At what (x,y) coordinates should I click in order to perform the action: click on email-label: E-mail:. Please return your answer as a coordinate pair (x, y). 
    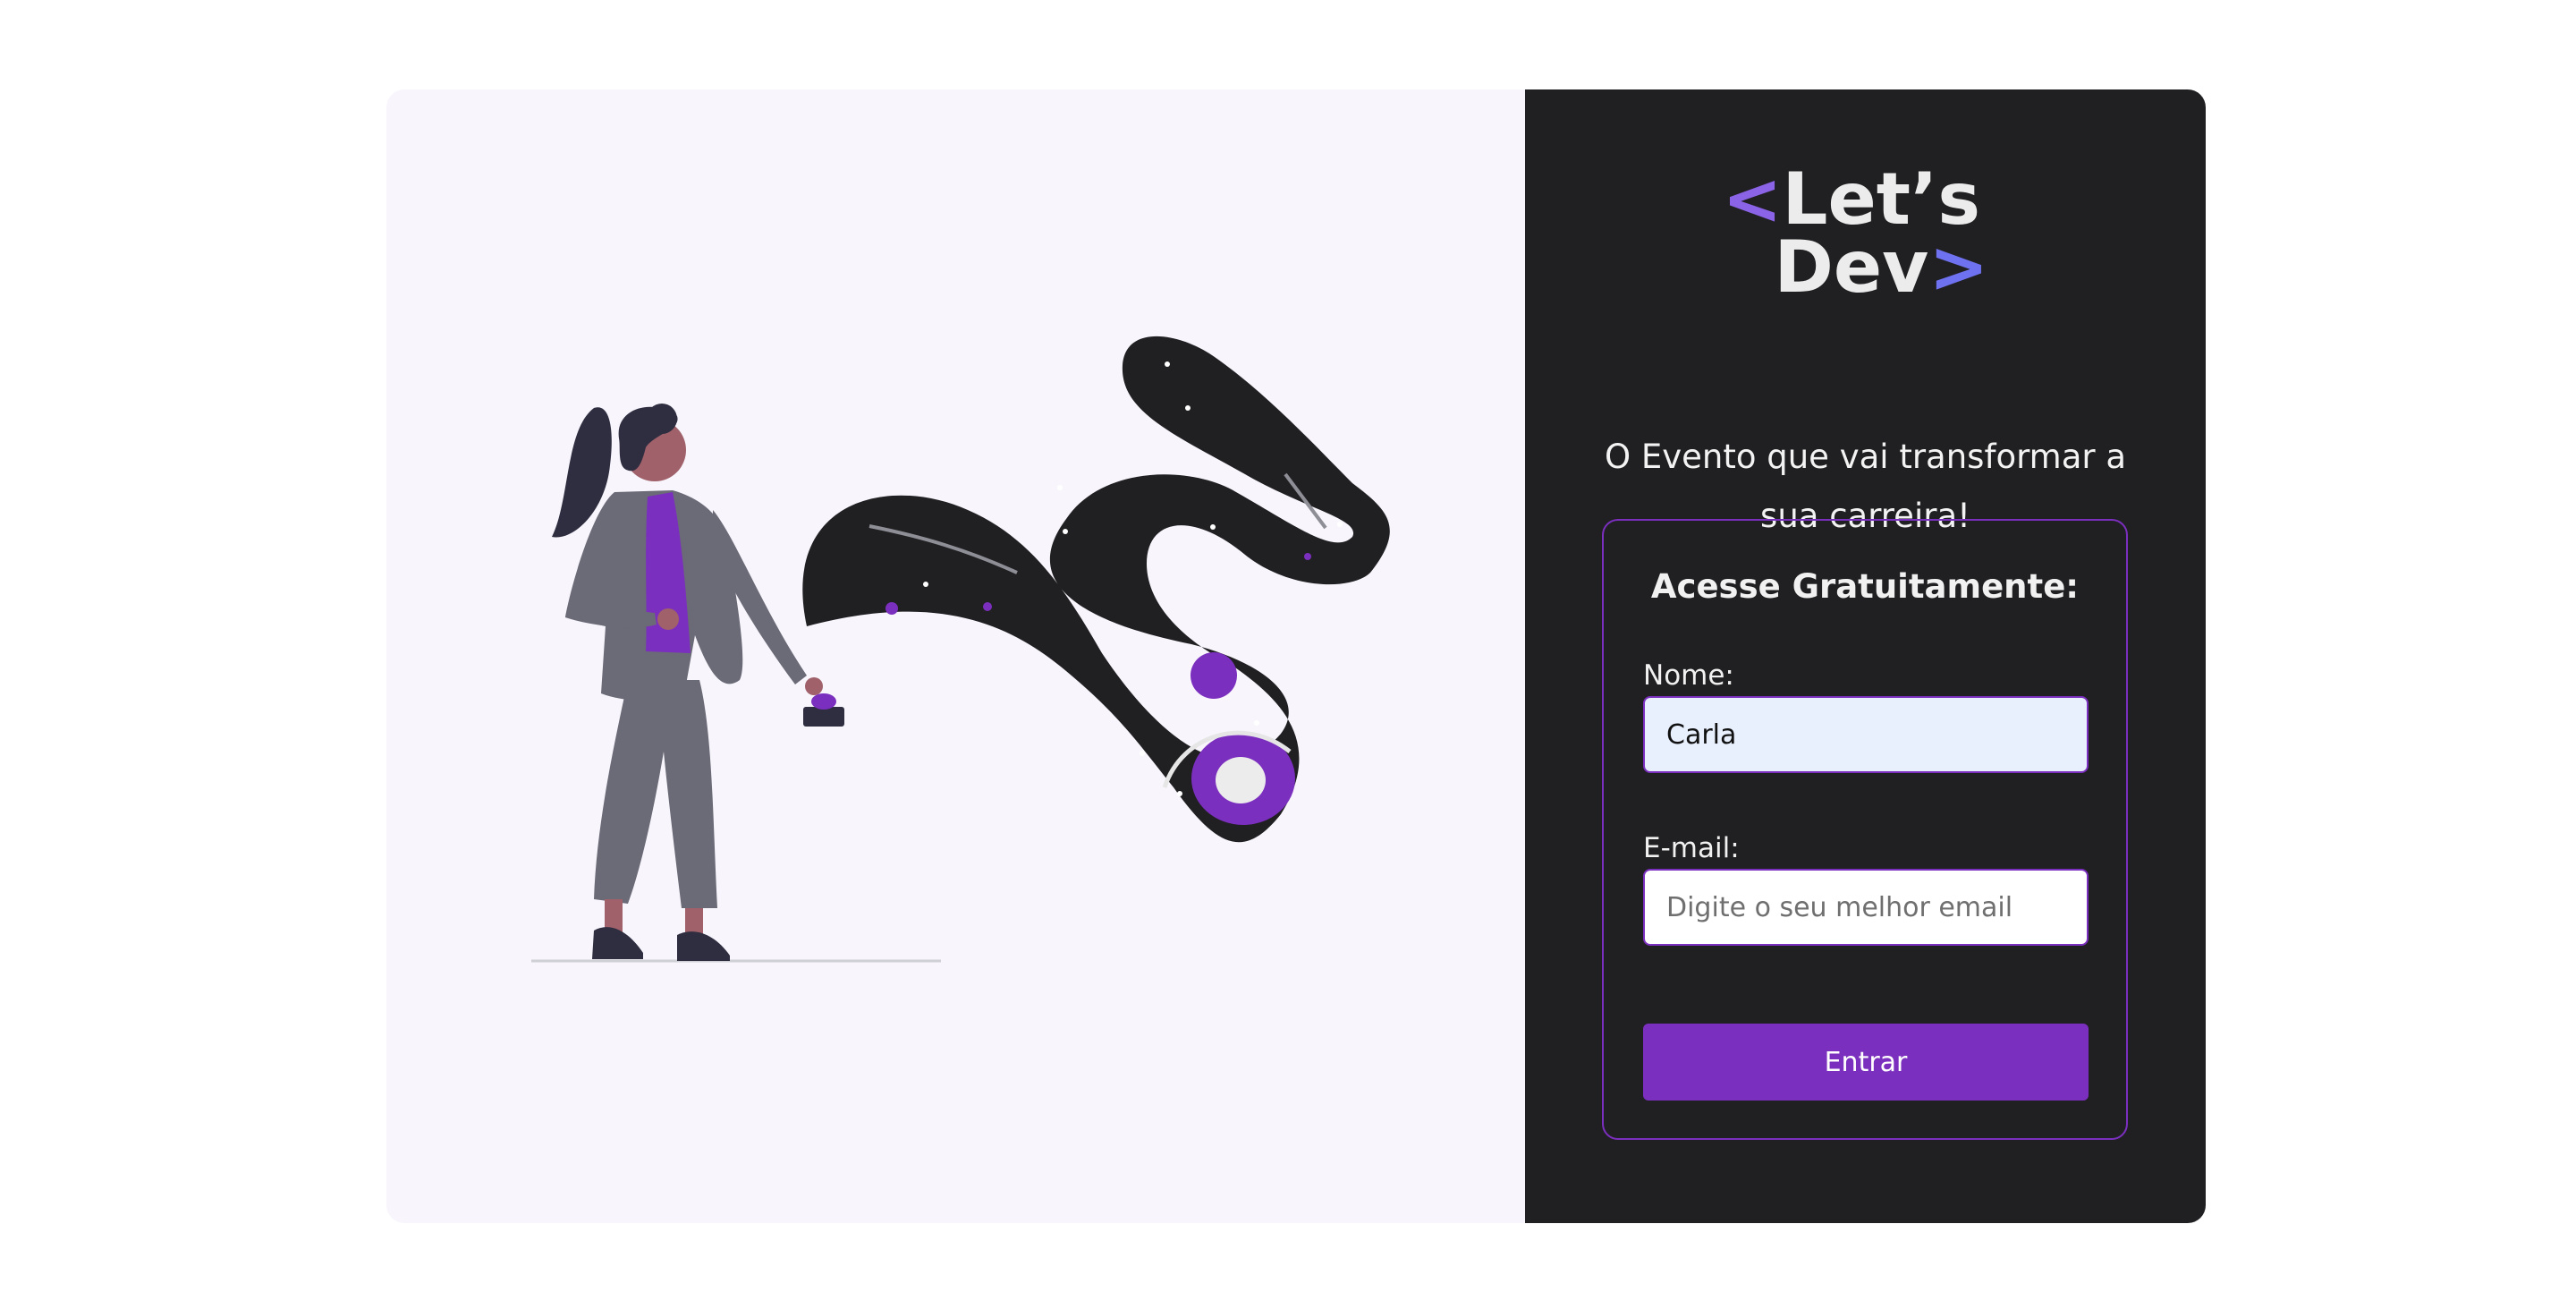
    Looking at the image, I should click on (1691, 848).